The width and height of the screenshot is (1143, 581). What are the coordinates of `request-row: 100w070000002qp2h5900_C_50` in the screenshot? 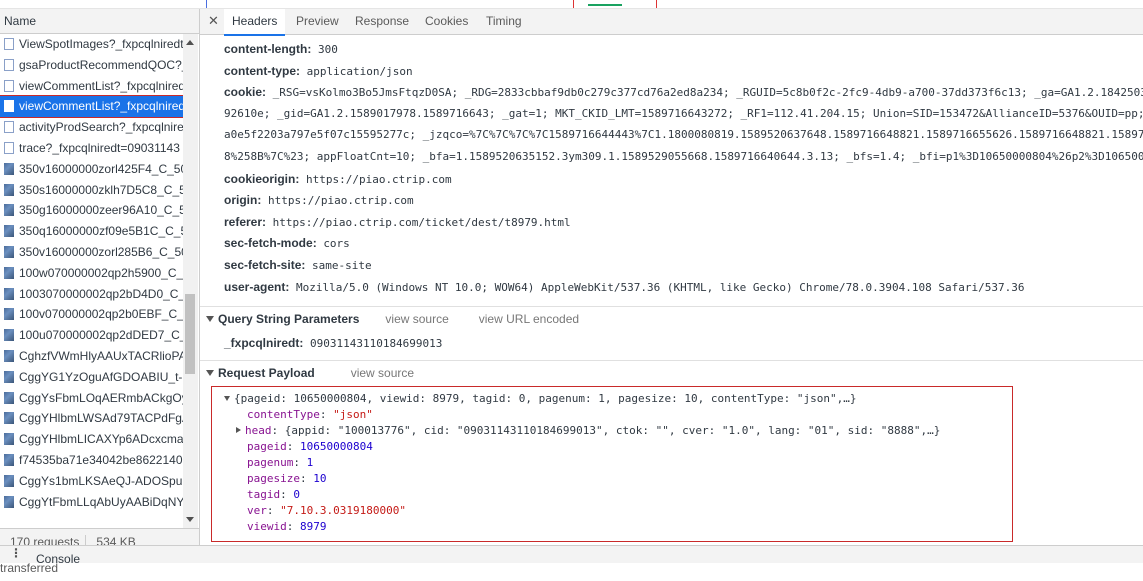 It's located at (91, 273).